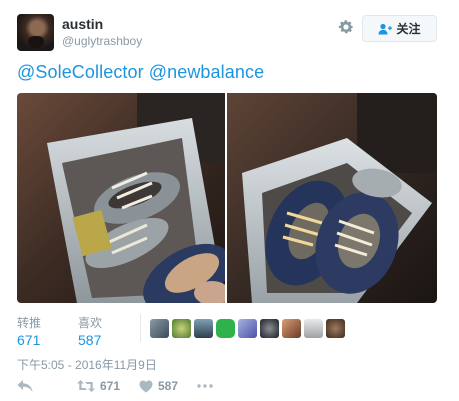 Image resolution: width=459 pixels, height=401 pixels. I want to click on avatar-face, so click(36, 42).